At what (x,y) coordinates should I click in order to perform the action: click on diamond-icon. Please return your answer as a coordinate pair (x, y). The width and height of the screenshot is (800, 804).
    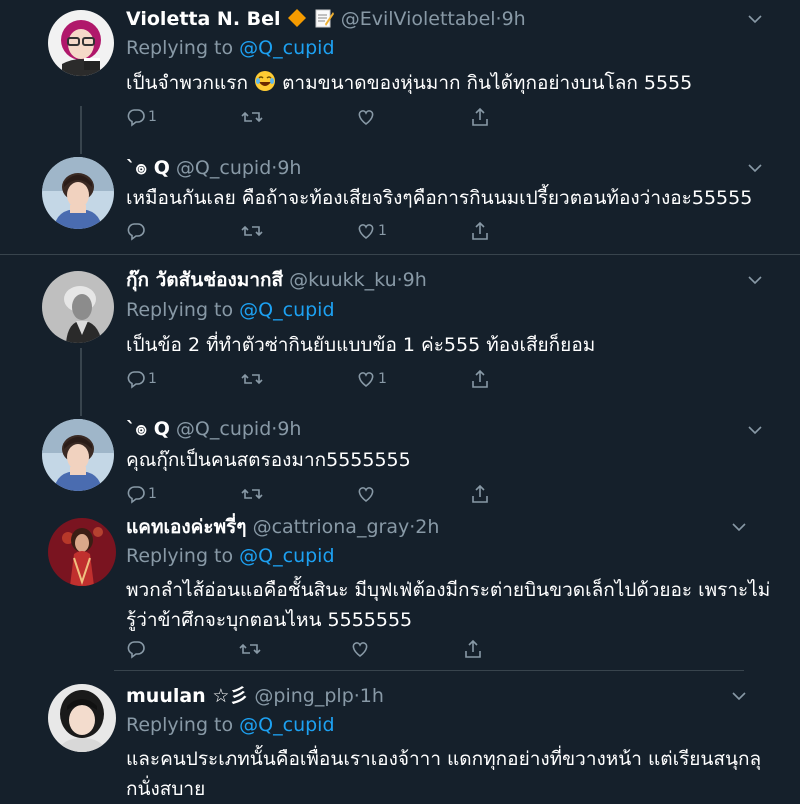
    Looking at the image, I should click on (296, 18).